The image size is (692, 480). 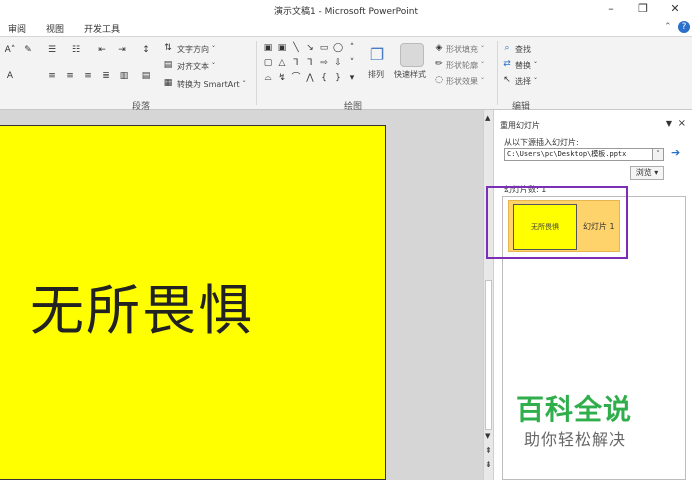 I want to click on smartart-icon: ▦, so click(x=168, y=83).